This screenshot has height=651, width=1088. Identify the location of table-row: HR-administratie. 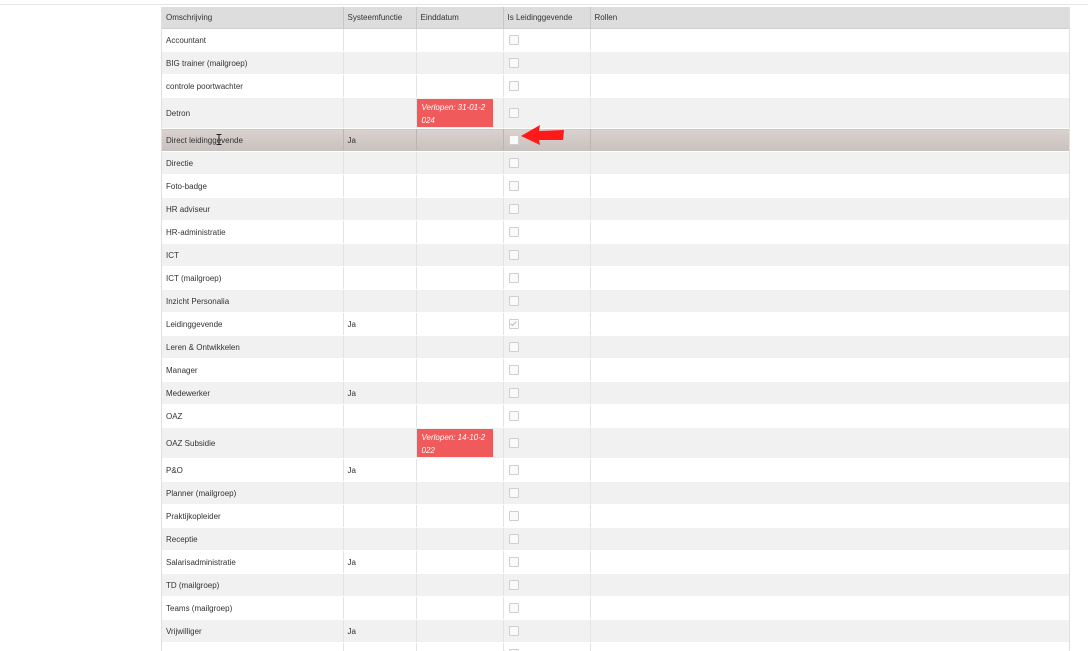
(615, 232).